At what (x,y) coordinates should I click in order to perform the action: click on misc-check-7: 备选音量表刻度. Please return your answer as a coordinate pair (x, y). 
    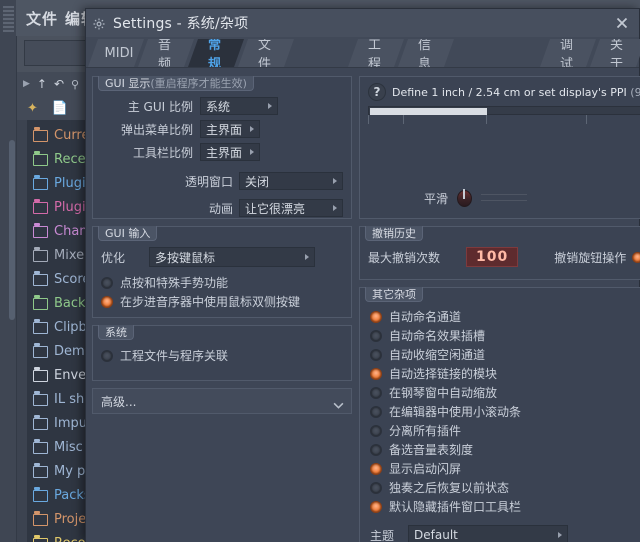
    Looking at the image, I should click on (505, 449).